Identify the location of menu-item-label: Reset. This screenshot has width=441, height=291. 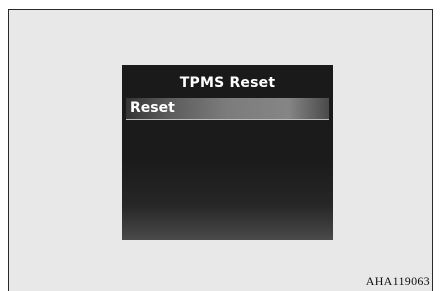
(152, 108).